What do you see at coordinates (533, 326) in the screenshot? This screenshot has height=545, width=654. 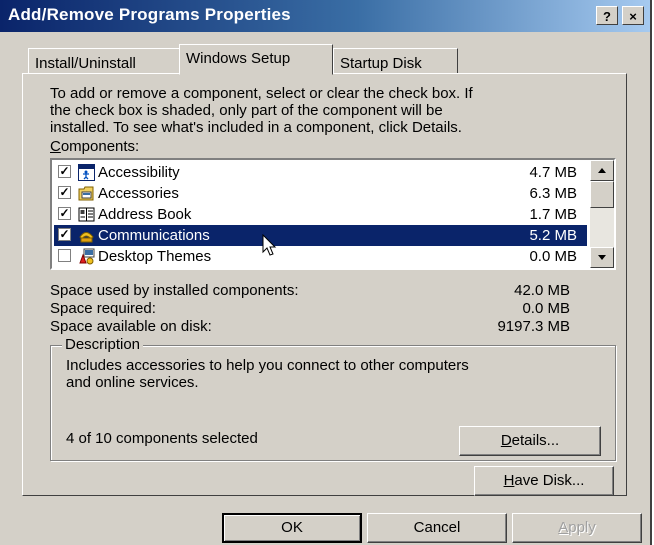 I see `space-available-value: 9197.3 MB` at bounding box center [533, 326].